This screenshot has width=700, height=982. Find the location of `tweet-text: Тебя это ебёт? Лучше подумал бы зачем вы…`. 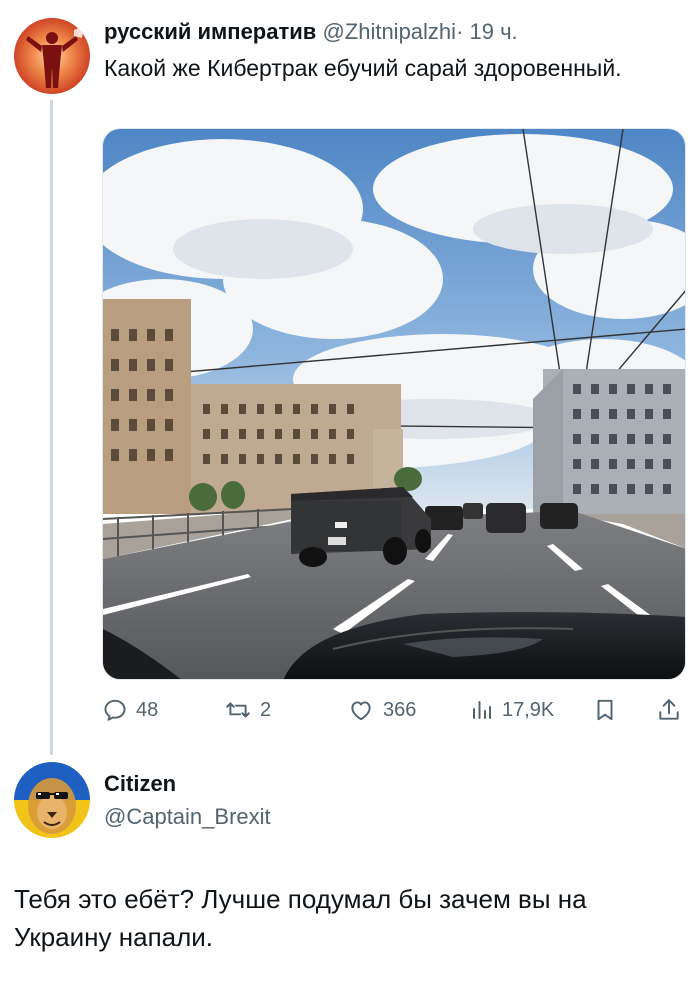

tweet-text: Тебя это ебёт? Лучше подумал бы зачем вы… is located at coordinates (300, 918).